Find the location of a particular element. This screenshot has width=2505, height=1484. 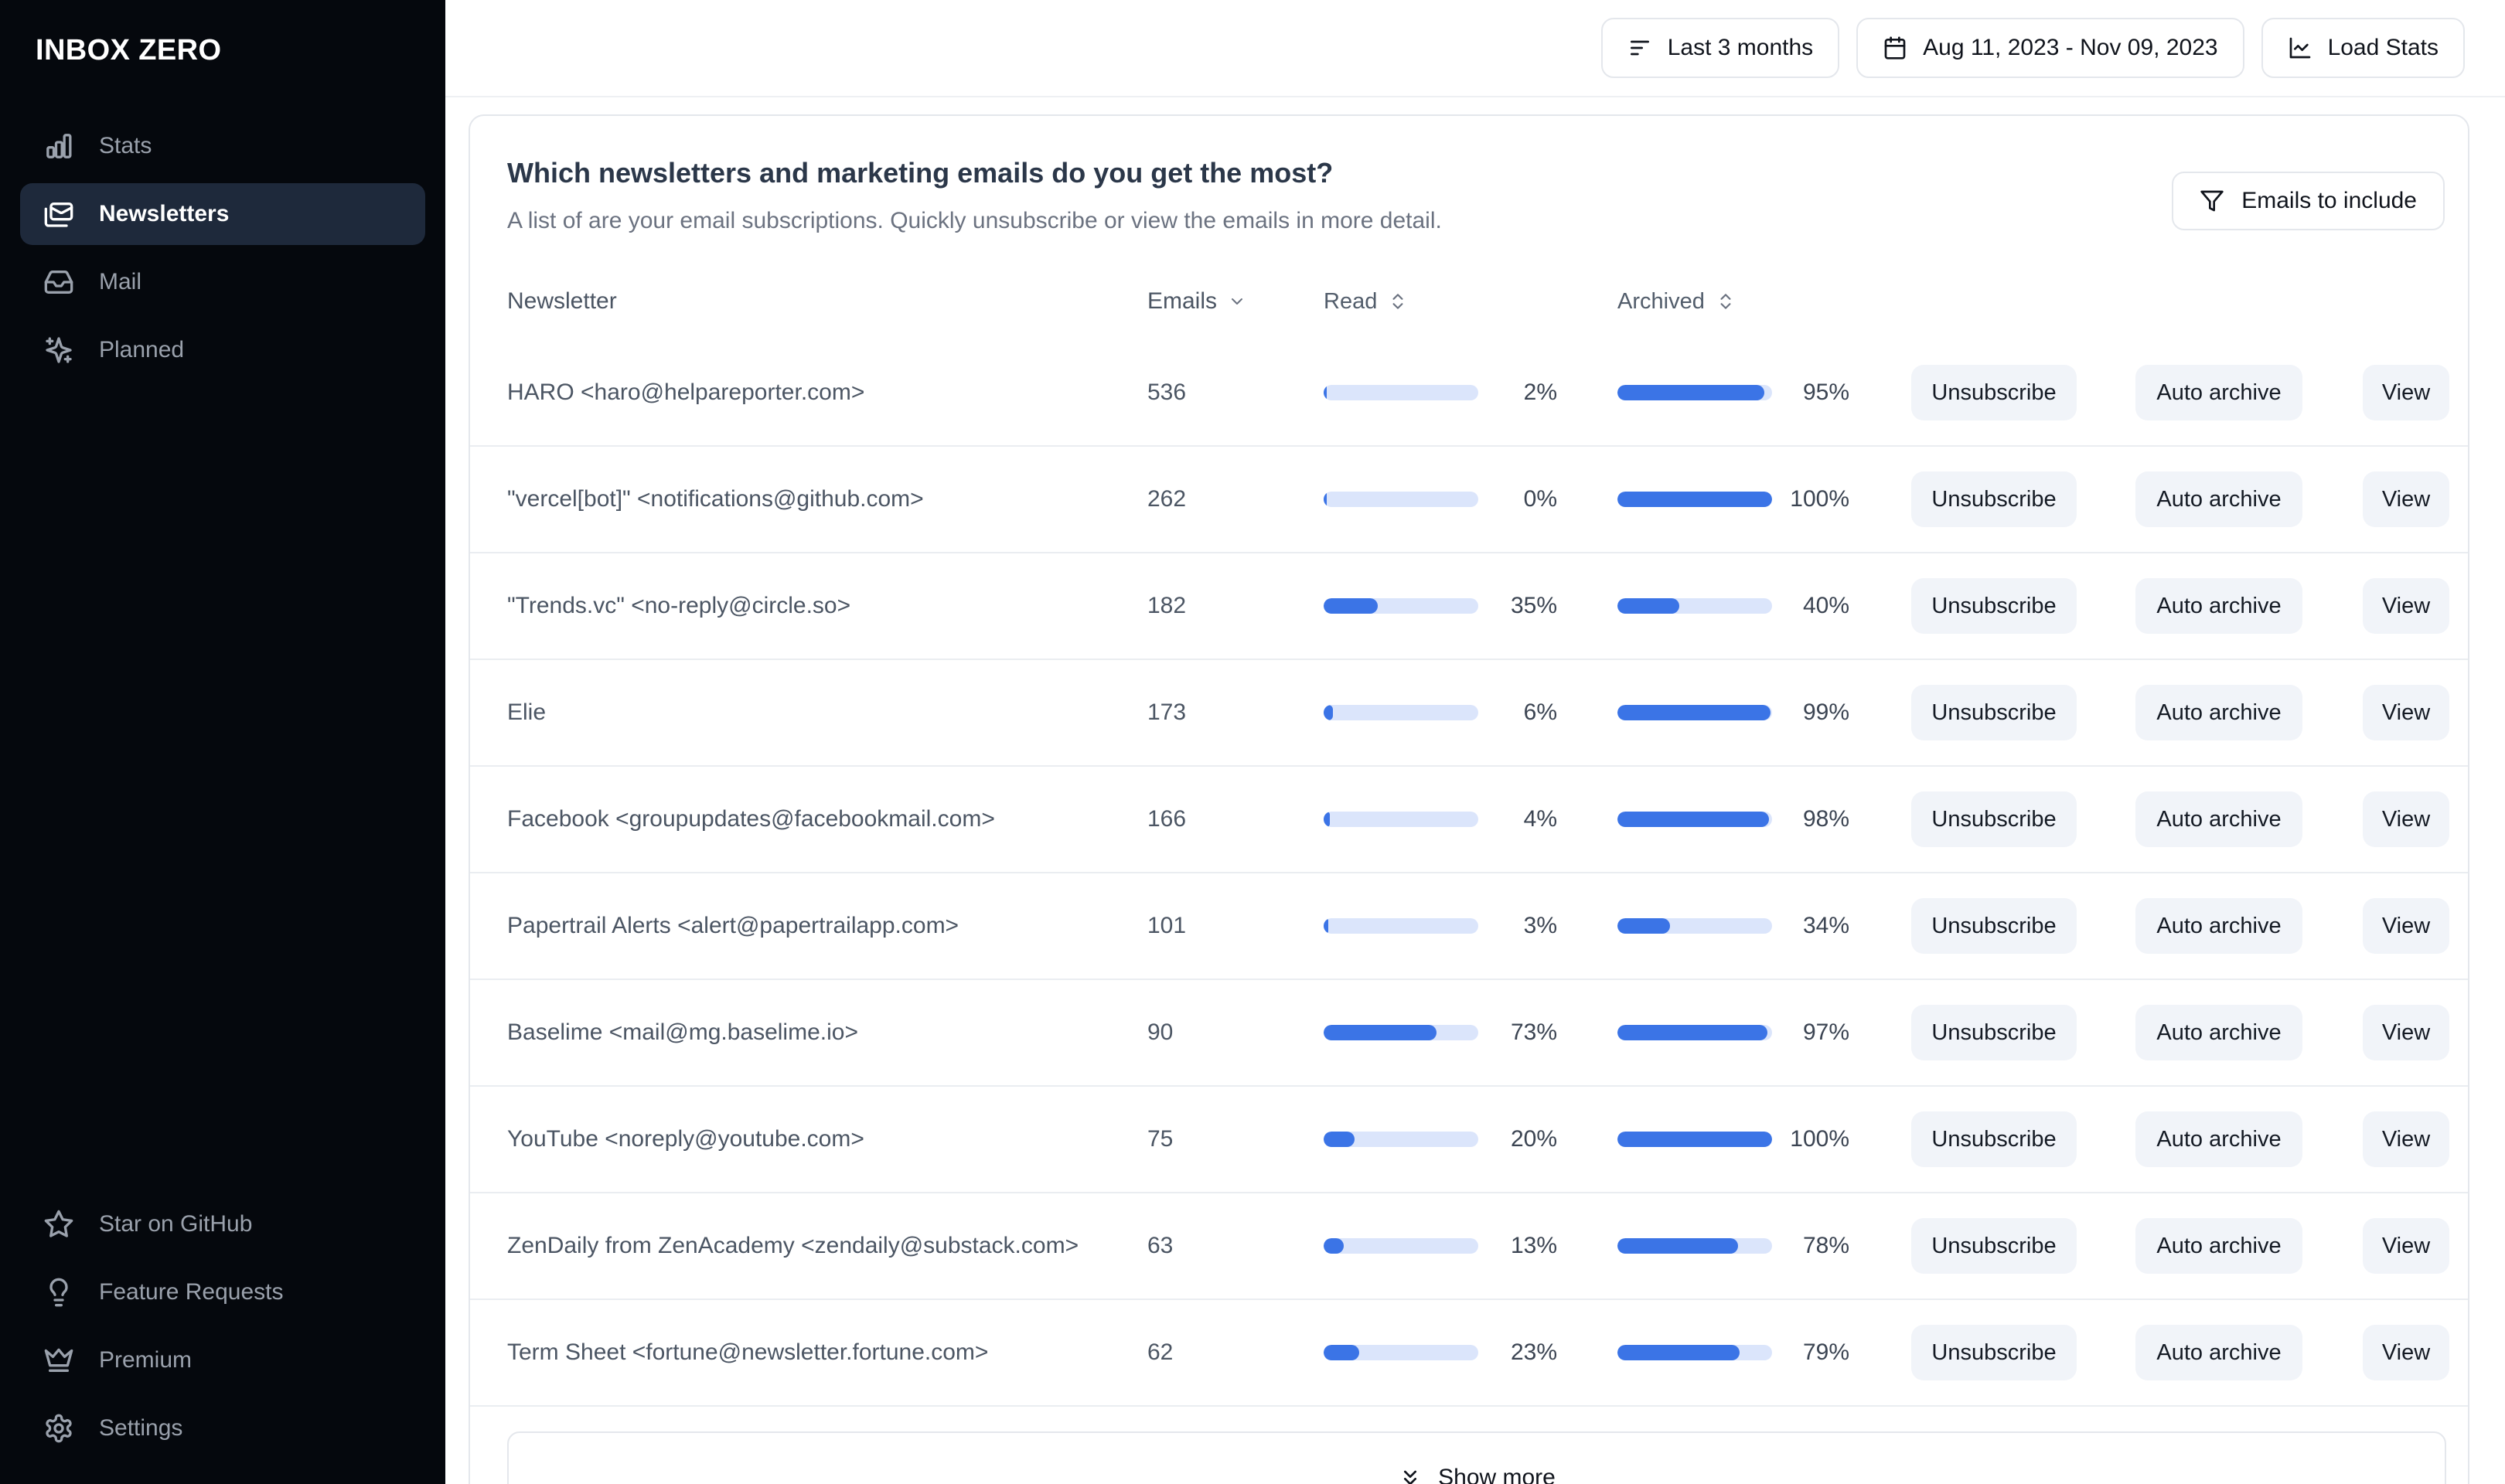

read-cell: 73% is located at coordinates (1440, 1032).